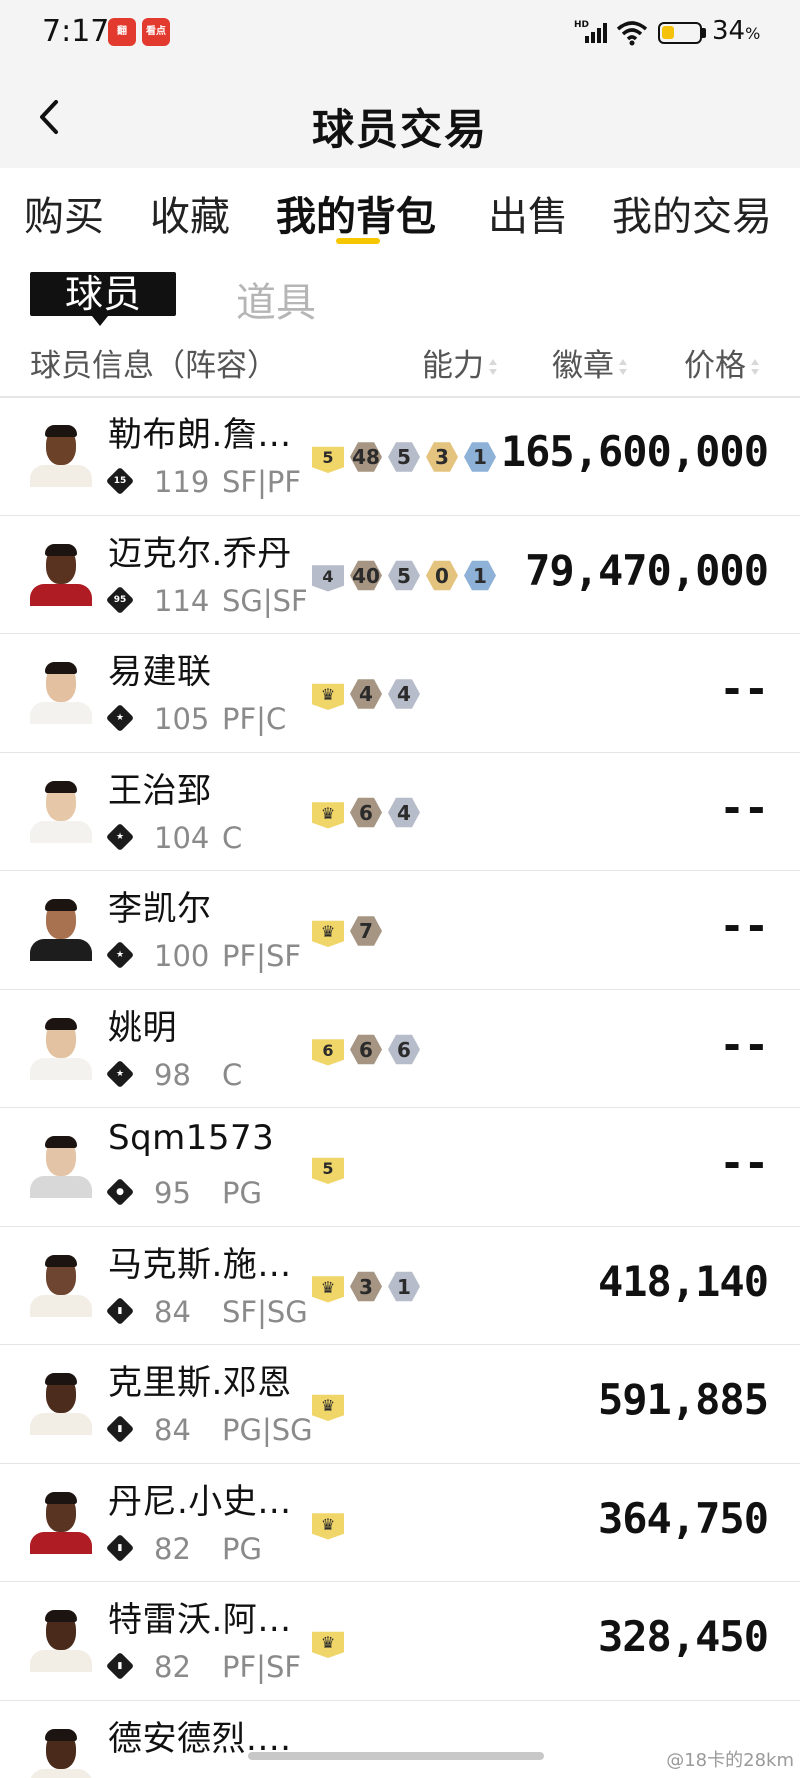 The width and height of the screenshot is (800, 1778). I want to click on watermark: @18卡的28km, so click(730, 1760).